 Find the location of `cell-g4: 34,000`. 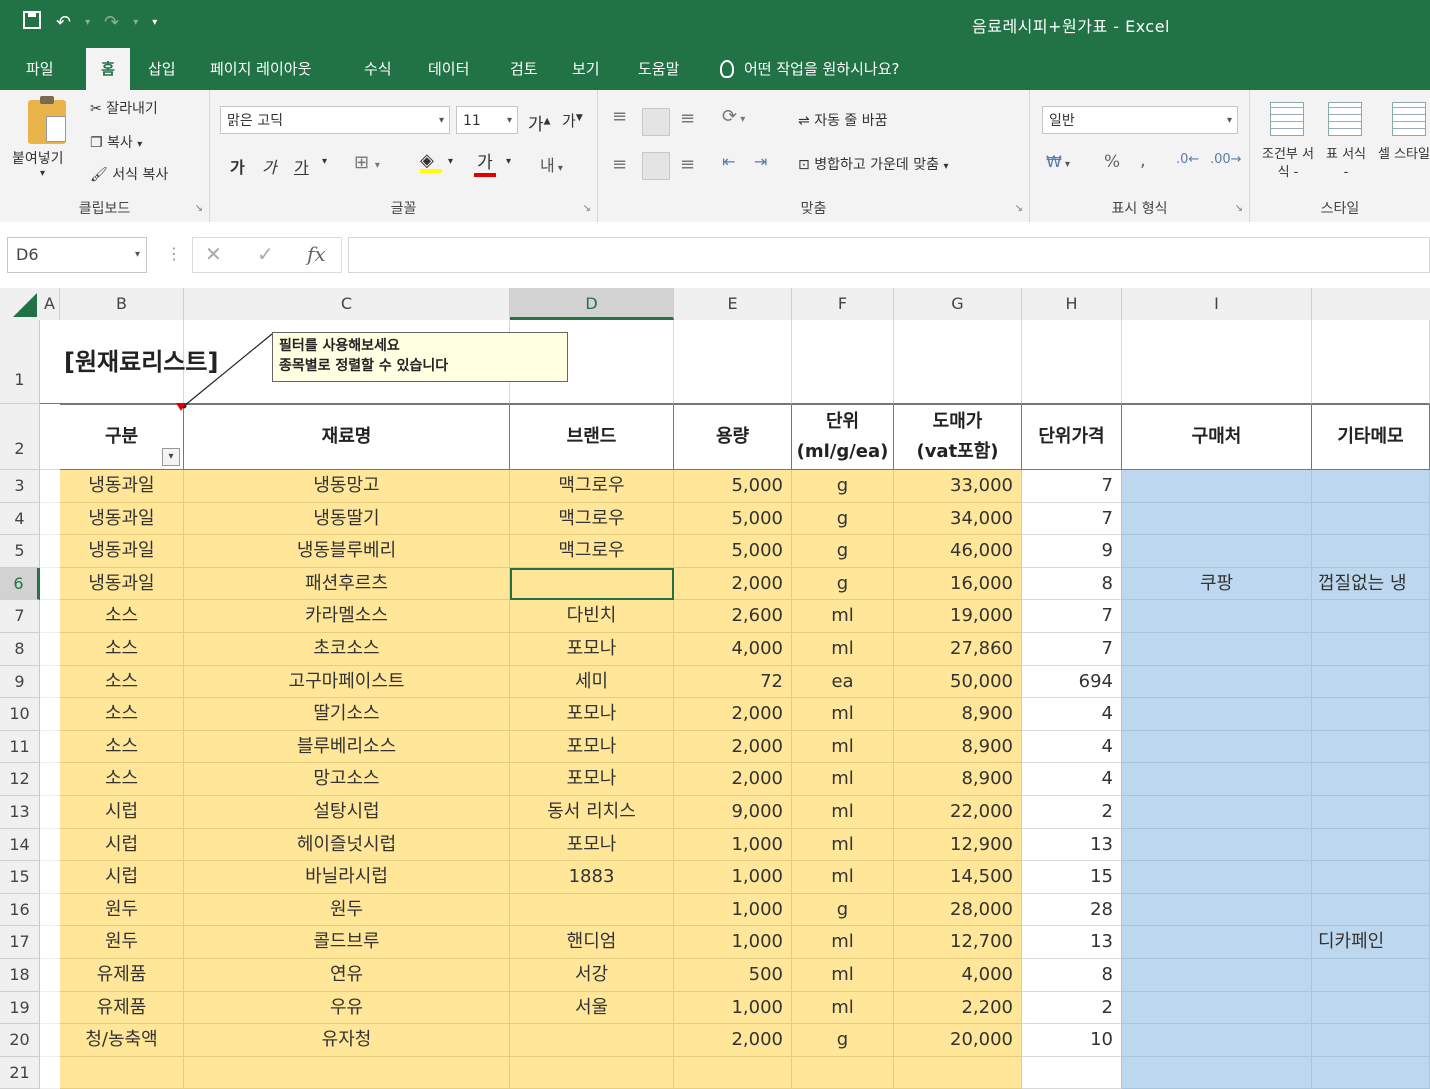

cell-g4: 34,000 is located at coordinates (958, 519).